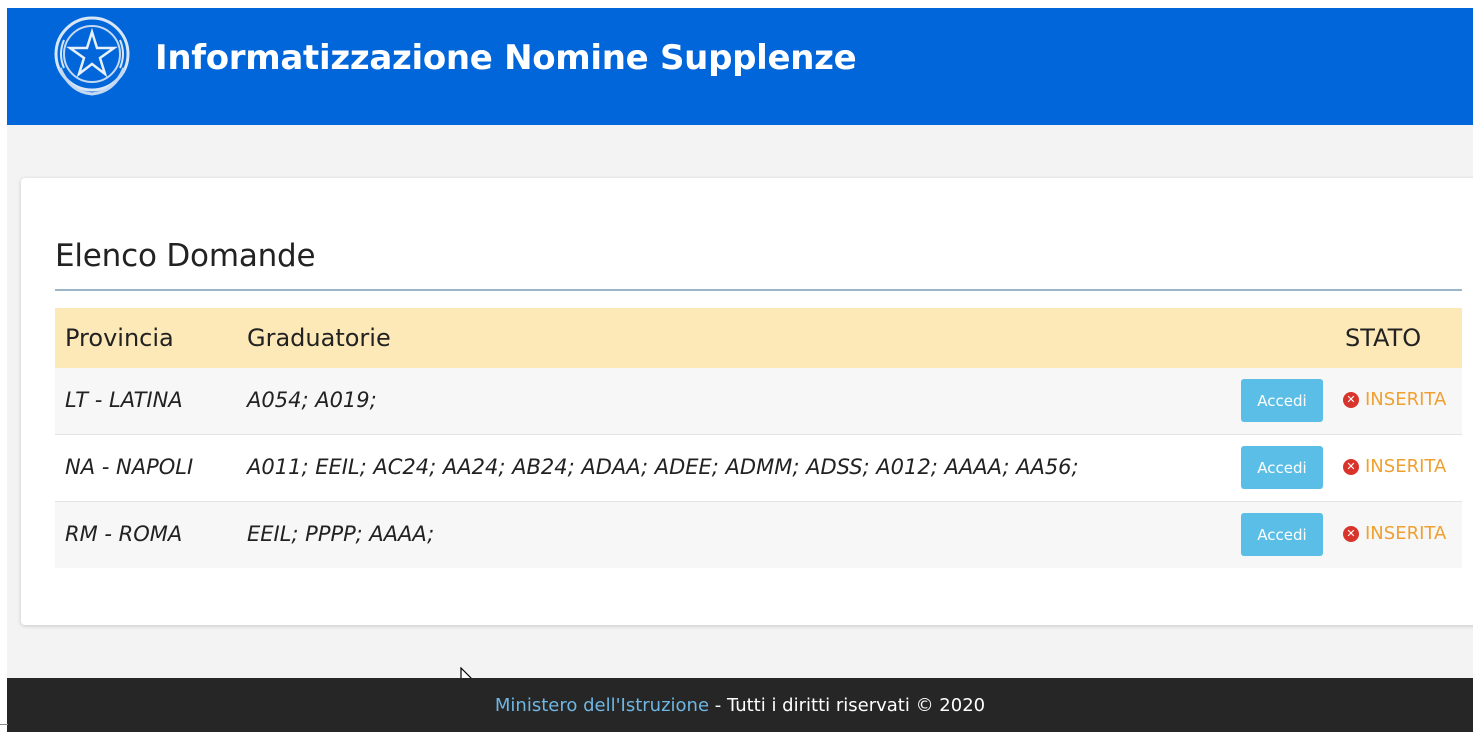 The height and width of the screenshot is (732, 1473). What do you see at coordinates (319, 338) in the screenshot?
I see `column-header-graduatorie: Graduatorie` at bounding box center [319, 338].